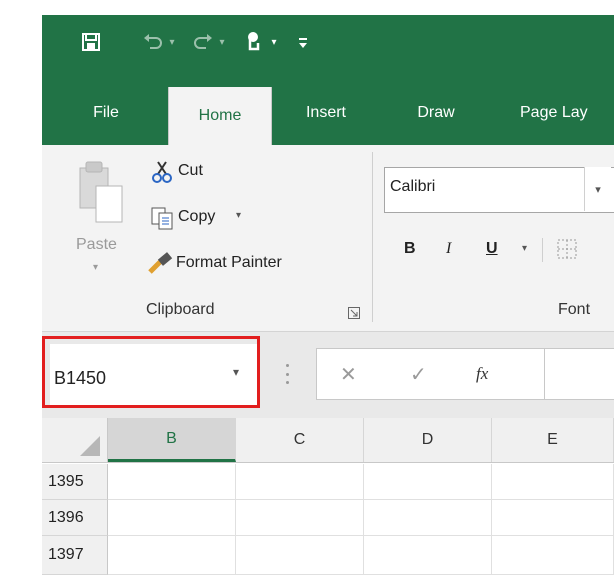  I want to click on scissors-icon, so click(162, 172).